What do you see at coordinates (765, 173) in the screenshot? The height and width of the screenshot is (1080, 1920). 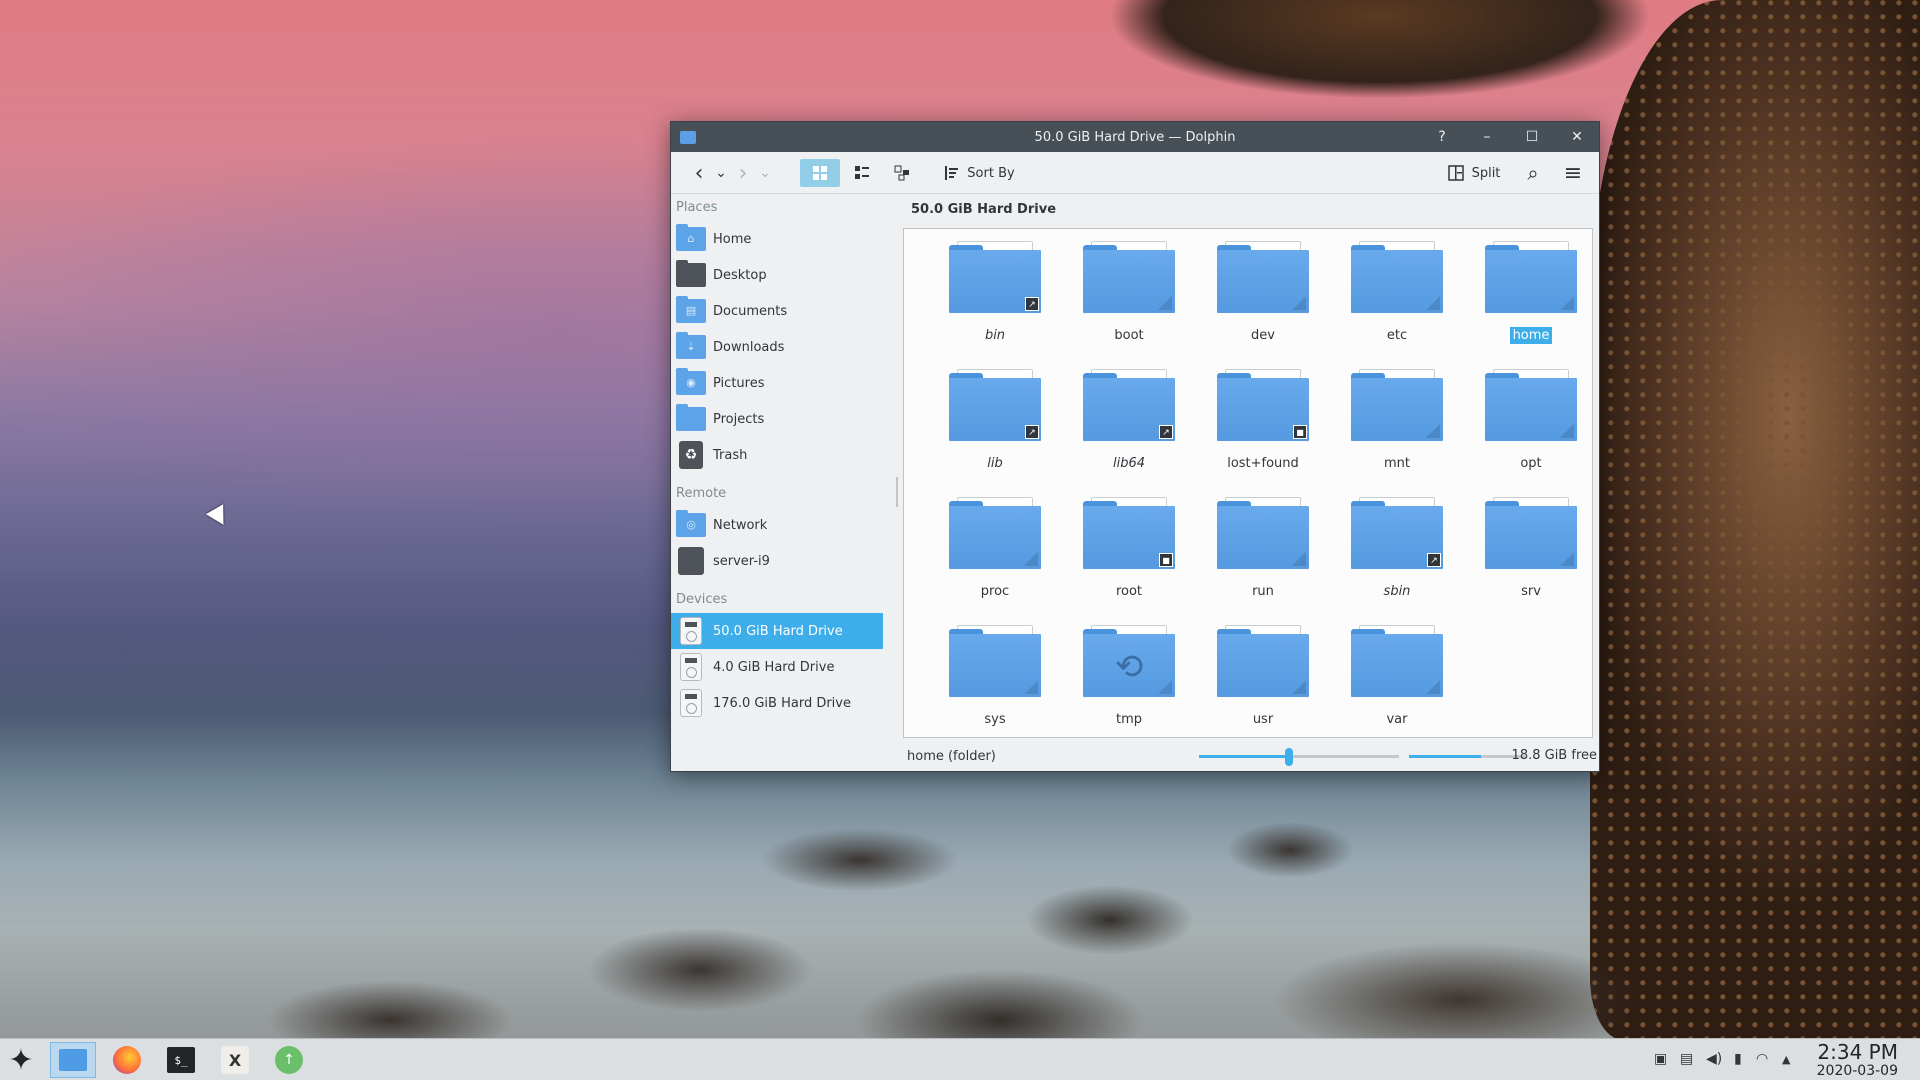 I see `forward-history-button: ⌄` at bounding box center [765, 173].